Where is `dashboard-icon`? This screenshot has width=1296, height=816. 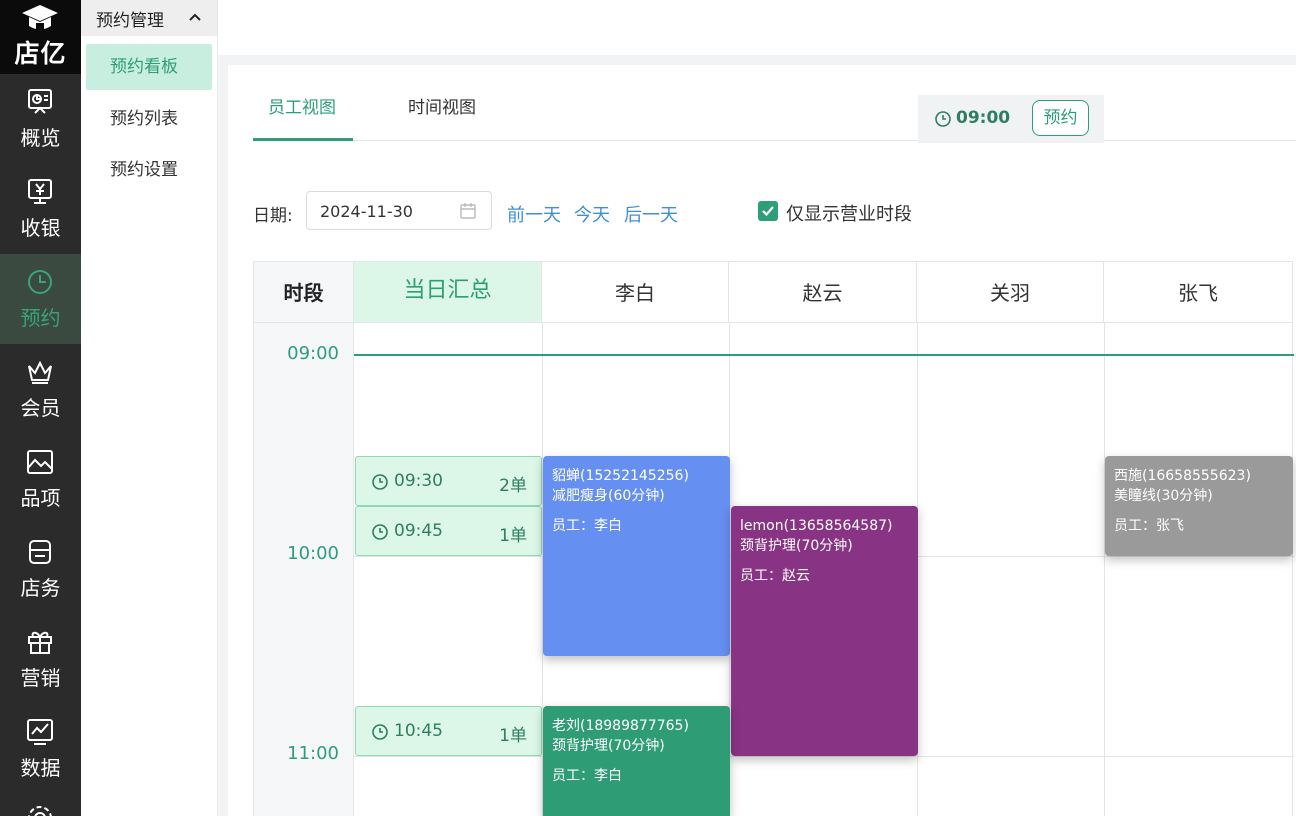 dashboard-icon is located at coordinates (40, 101).